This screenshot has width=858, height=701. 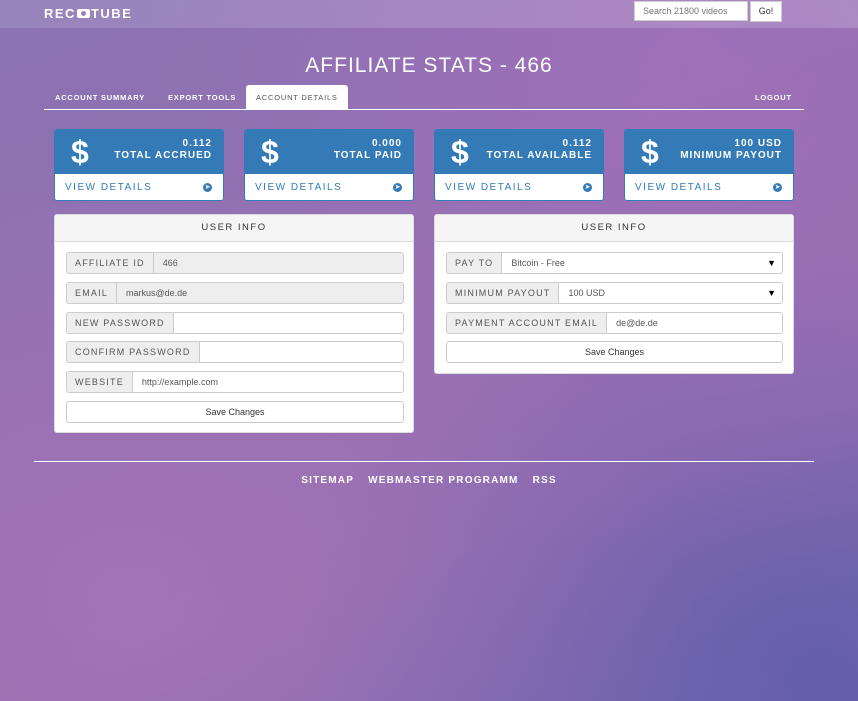 What do you see at coordinates (429, 14) in the screenshot?
I see `top-navbar: REC TUBE Go!` at bounding box center [429, 14].